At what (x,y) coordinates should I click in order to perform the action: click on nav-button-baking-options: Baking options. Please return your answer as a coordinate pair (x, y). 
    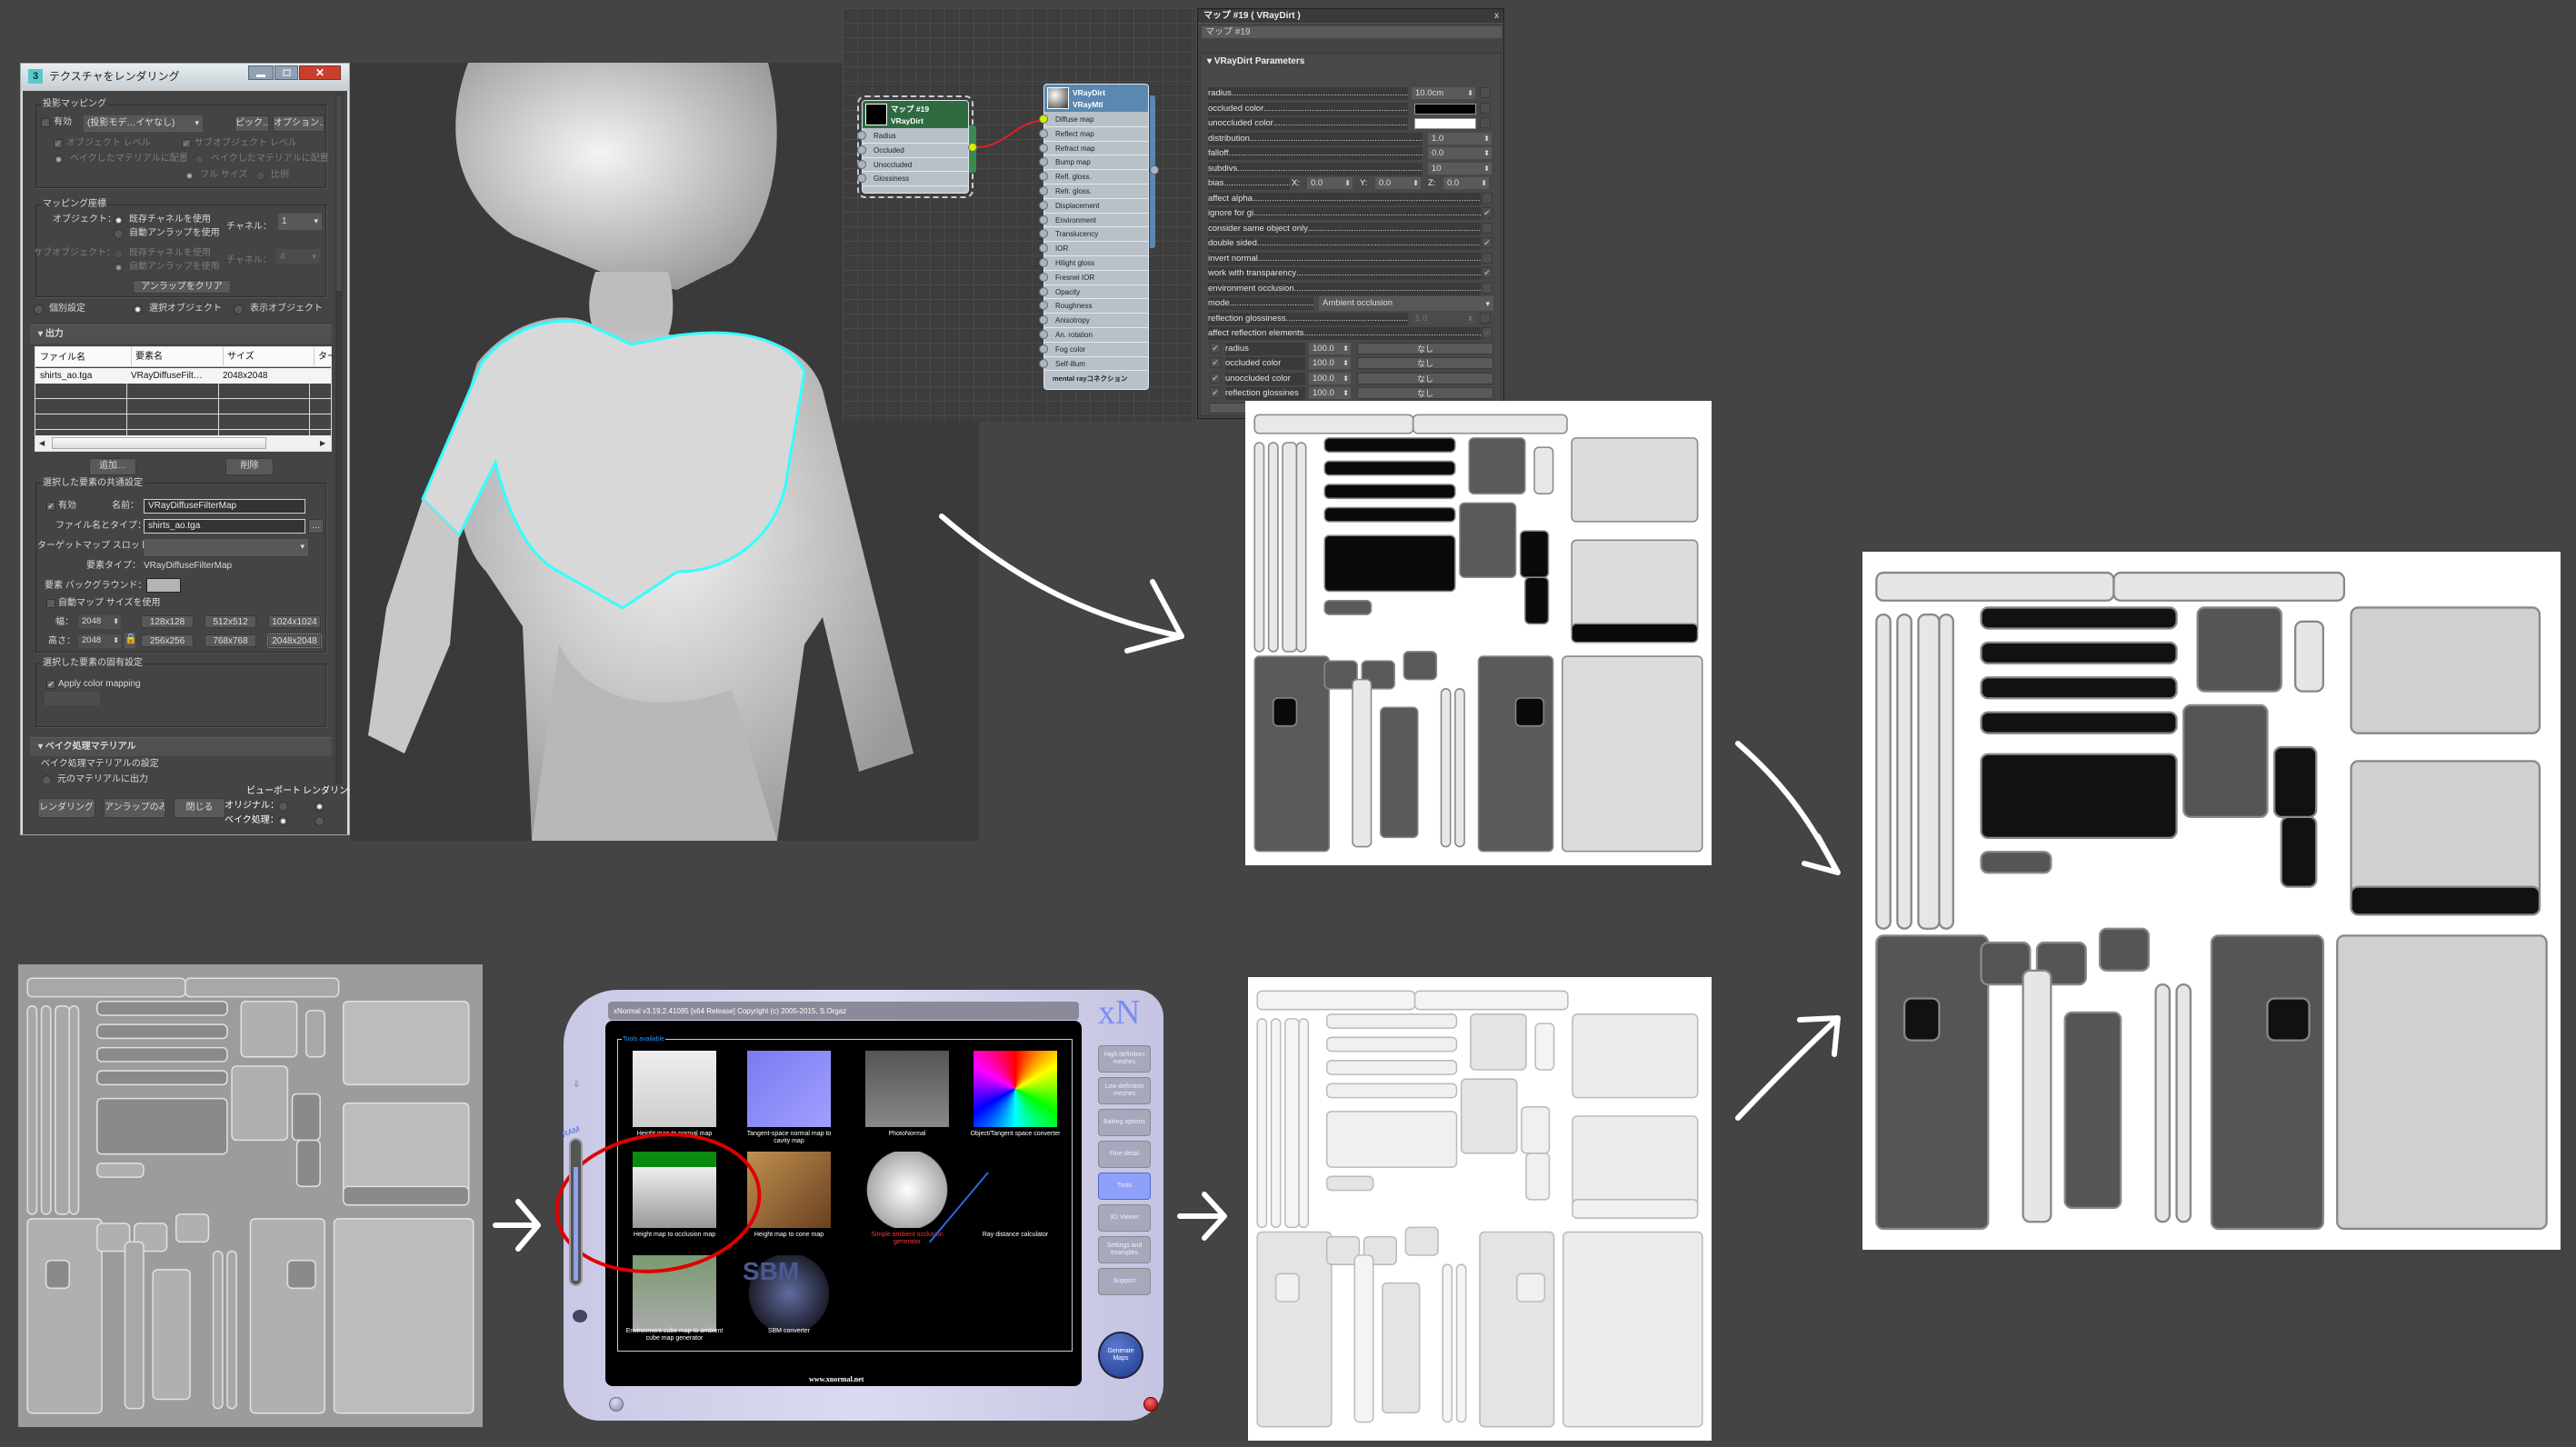
    Looking at the image, I should click on (1124, 1122).